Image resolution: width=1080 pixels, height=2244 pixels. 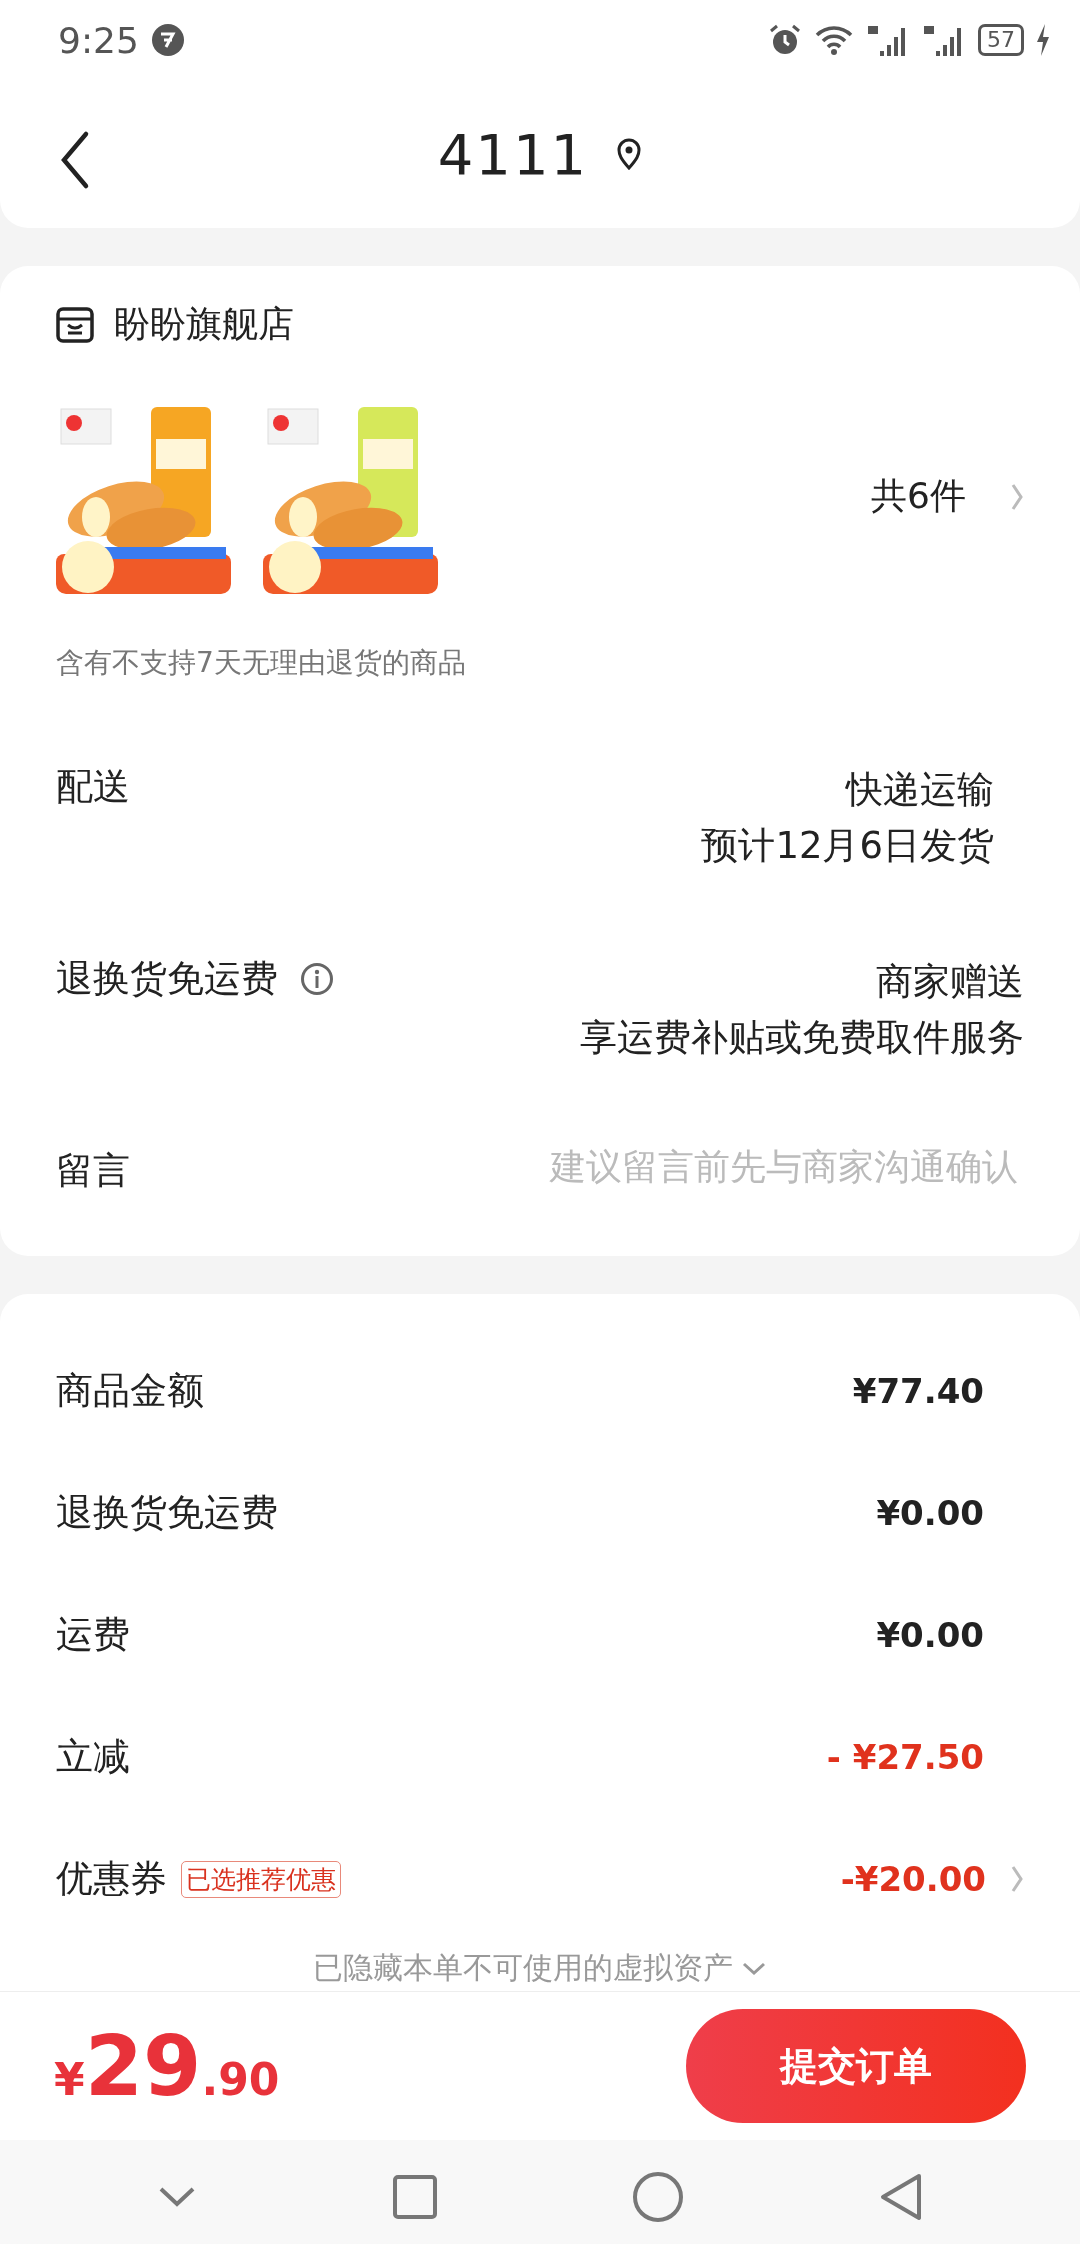 I want to click on row-label: 运费, so click(x=93, y=1635).